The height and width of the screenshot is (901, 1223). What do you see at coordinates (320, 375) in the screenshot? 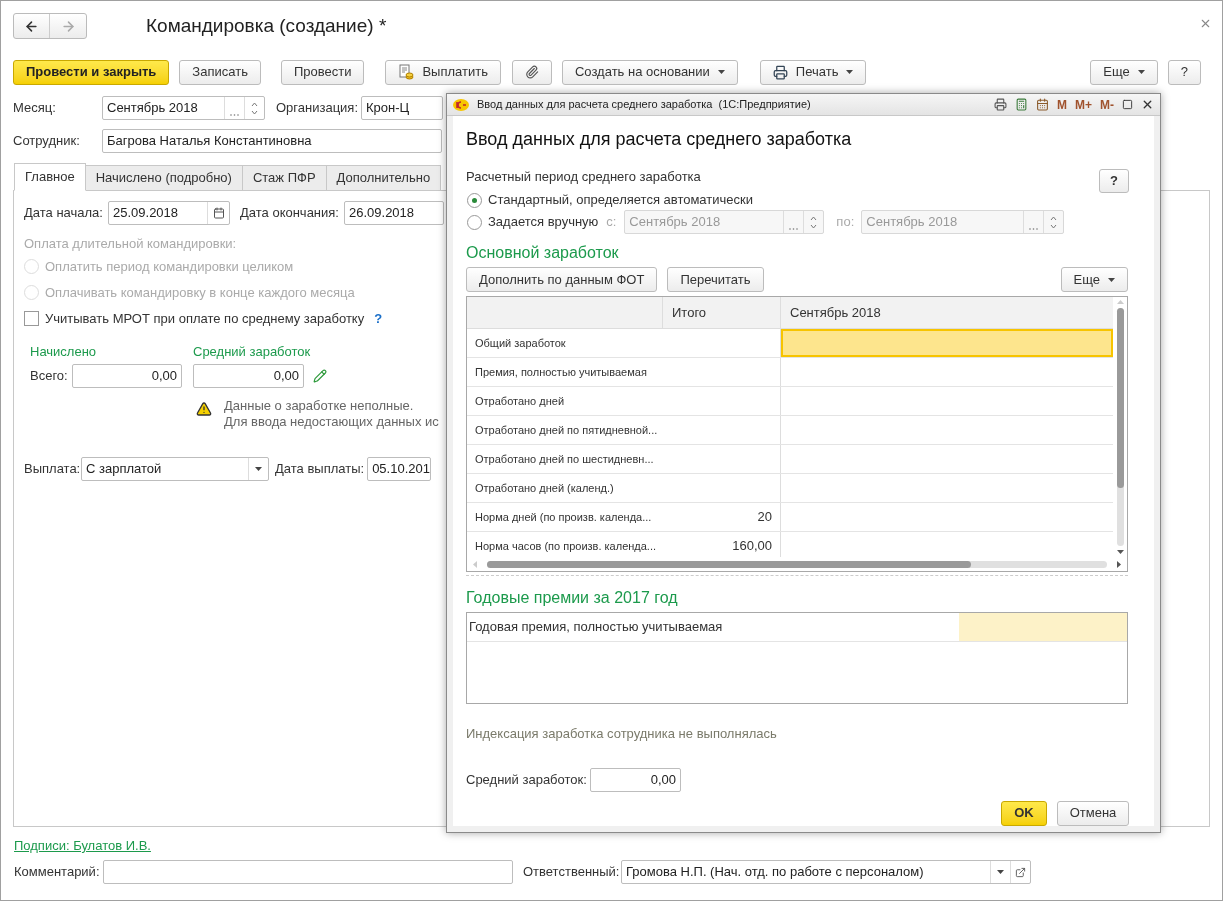
I see `pencil-icon` at bounding box center [320, 375].